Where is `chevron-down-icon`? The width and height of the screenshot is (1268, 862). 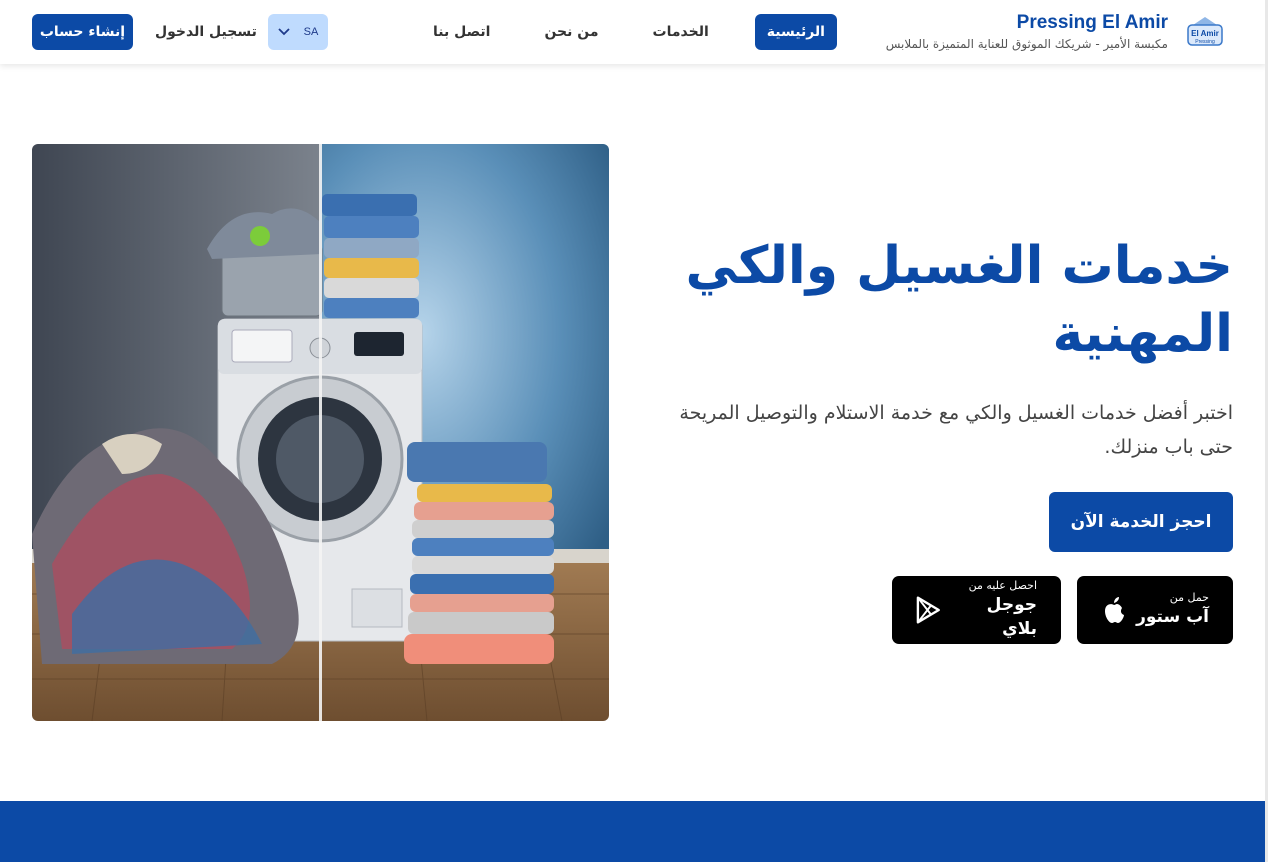
chevron-down-icon is located at coordinates (284, 32).